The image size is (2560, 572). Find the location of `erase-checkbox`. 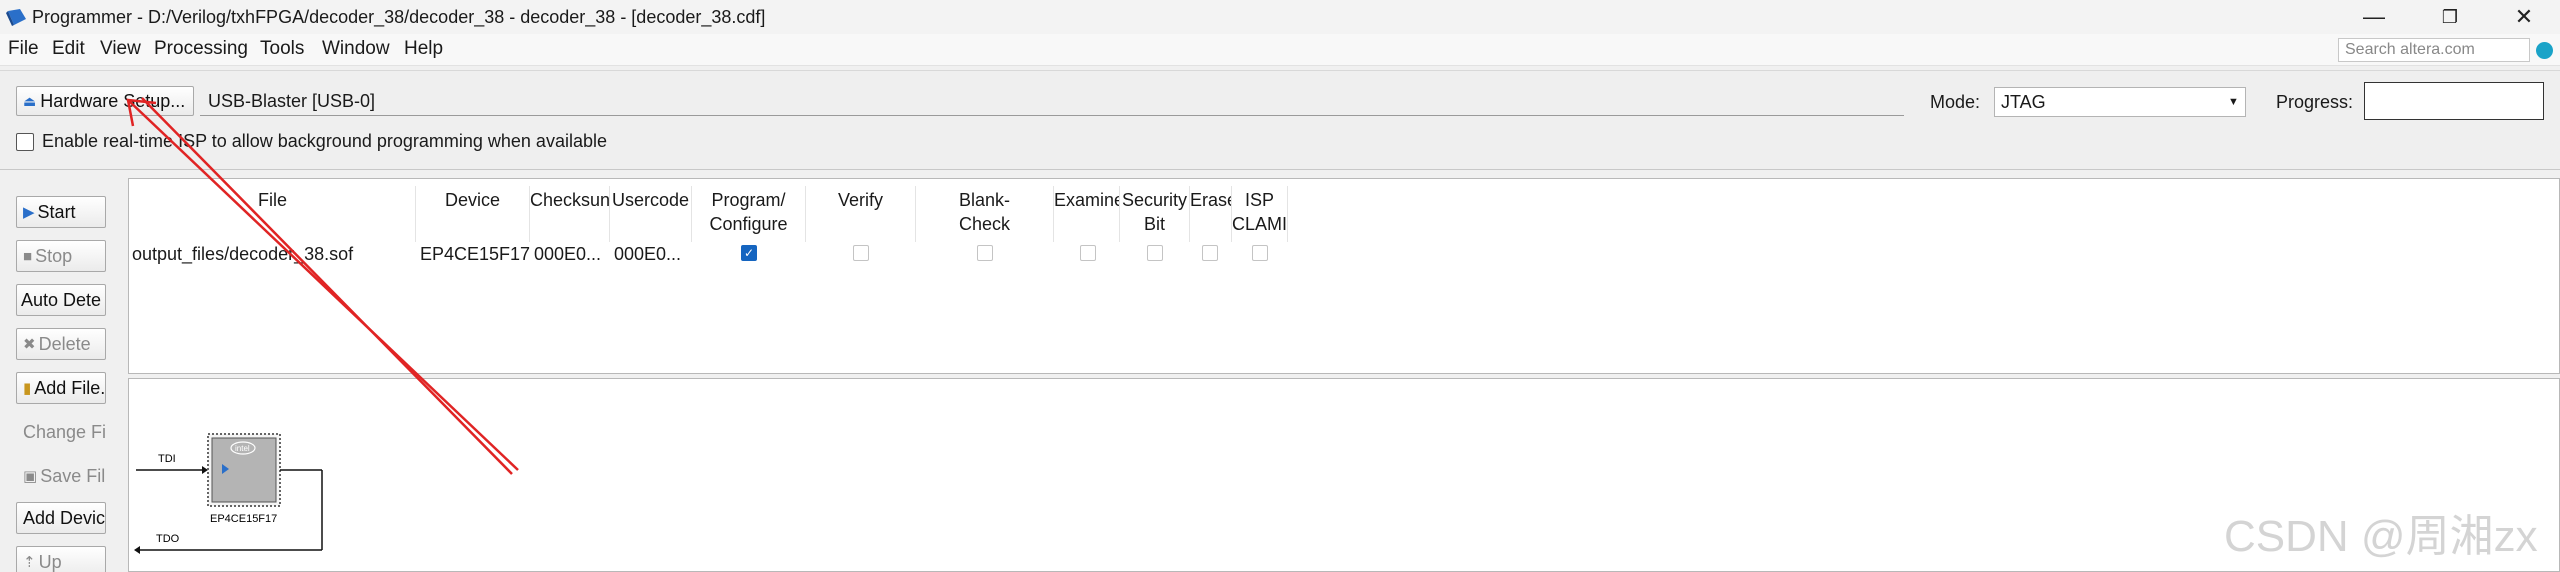

erase-checkbox is located at coordinates (1210, 253).